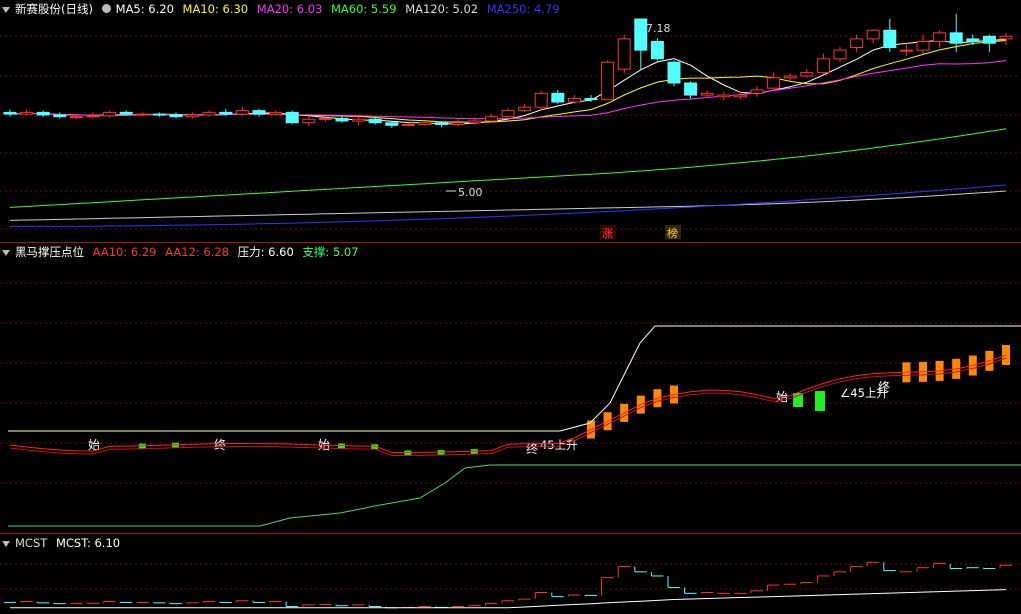  Describe the element at coordinates (658, 28) in the screenshot. I see `high-price-label: 7.18` at that location.